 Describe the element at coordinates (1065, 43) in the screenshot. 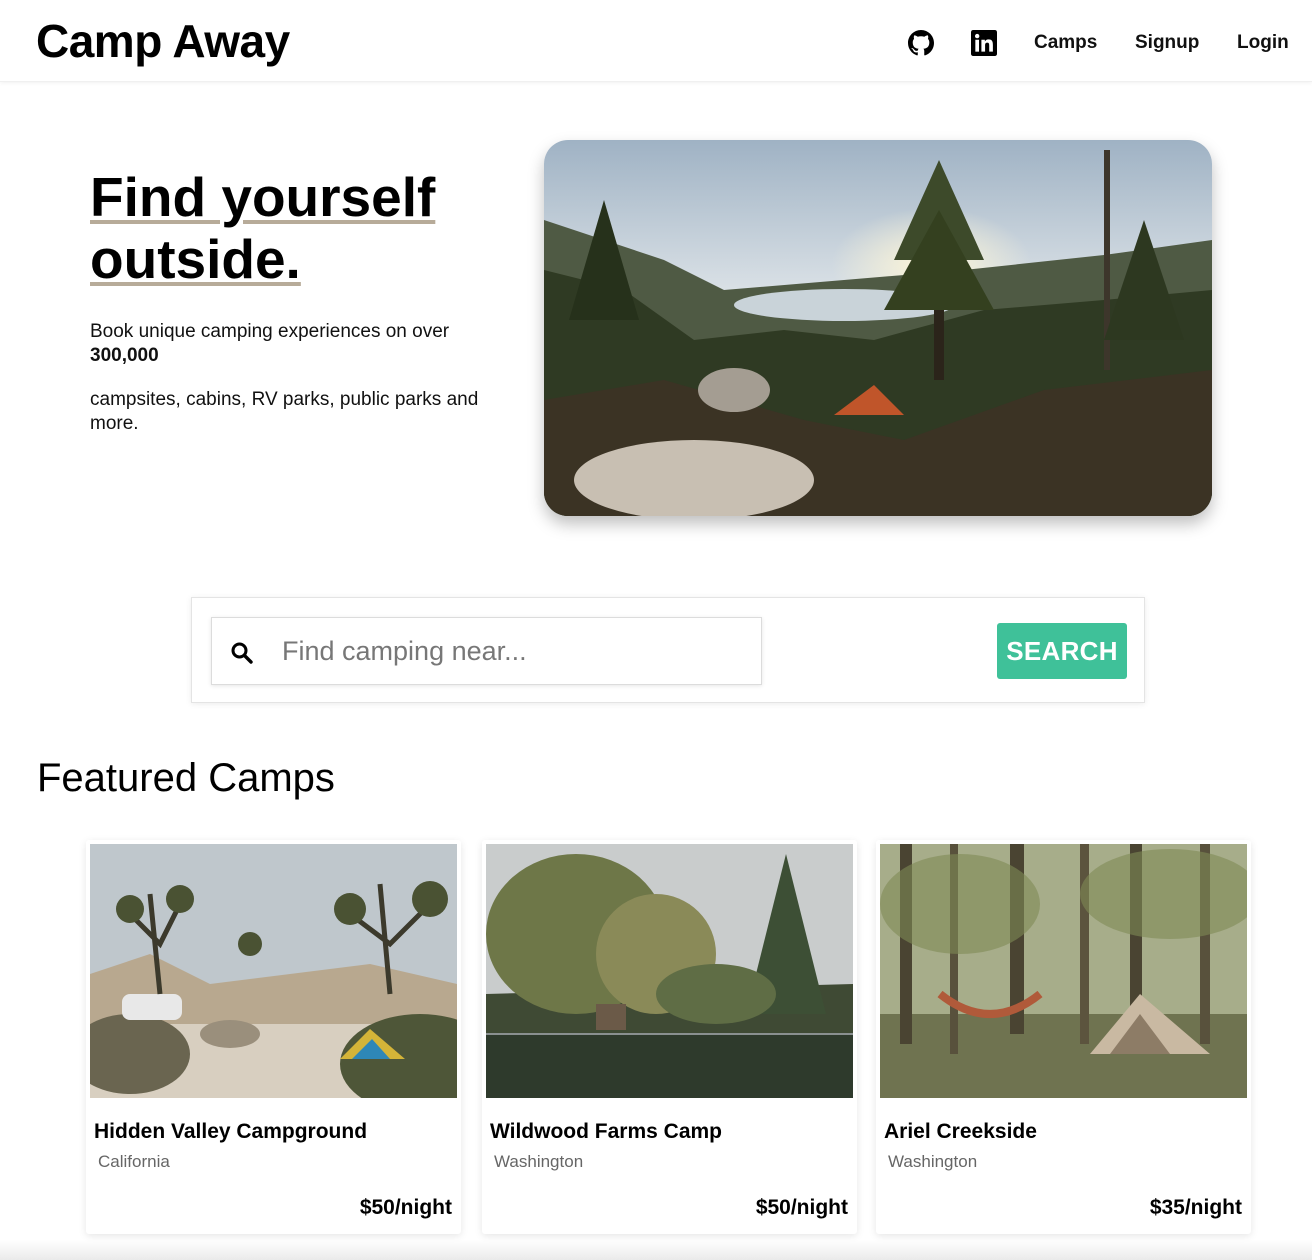

I see `nav-link-camps: Camps` at that location.